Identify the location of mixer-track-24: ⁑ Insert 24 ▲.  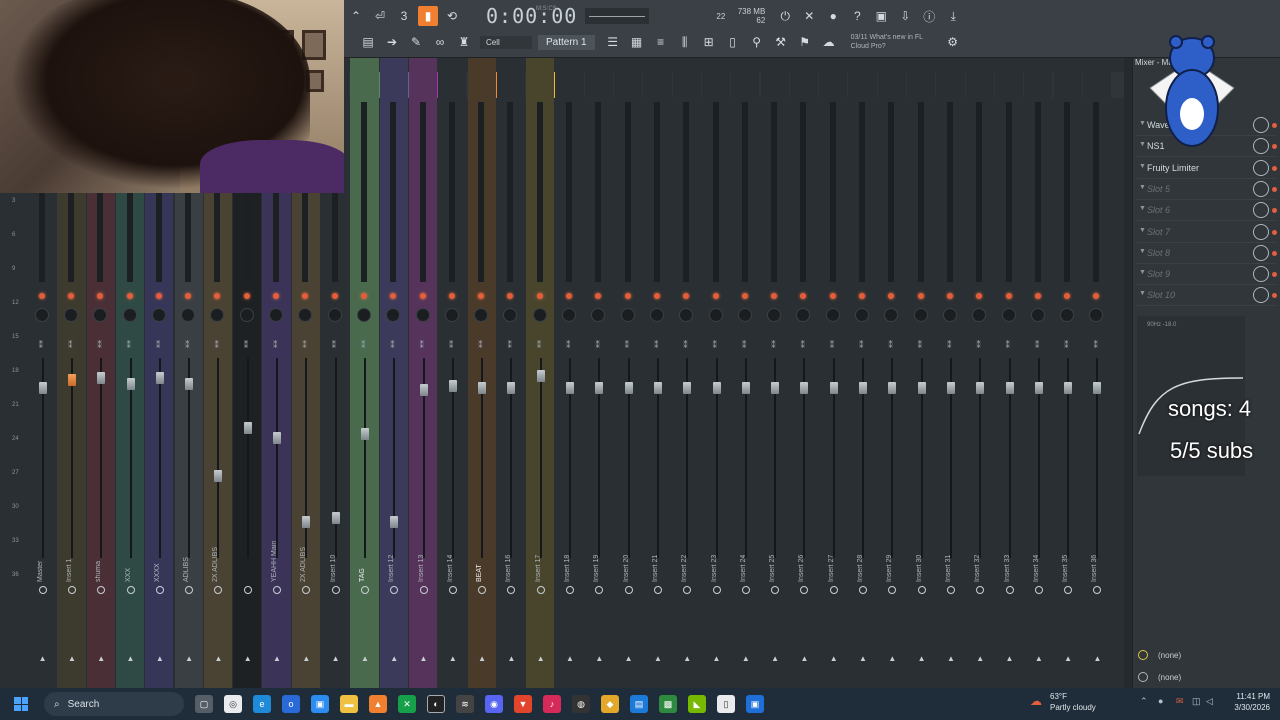
(745, 373).